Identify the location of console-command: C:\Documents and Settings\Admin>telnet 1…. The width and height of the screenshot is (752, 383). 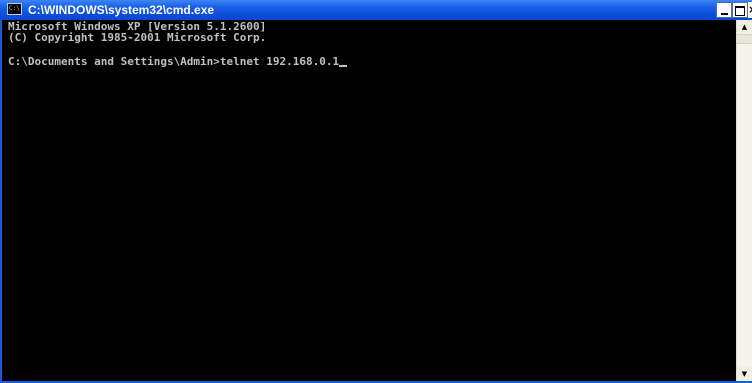
(174, 61).